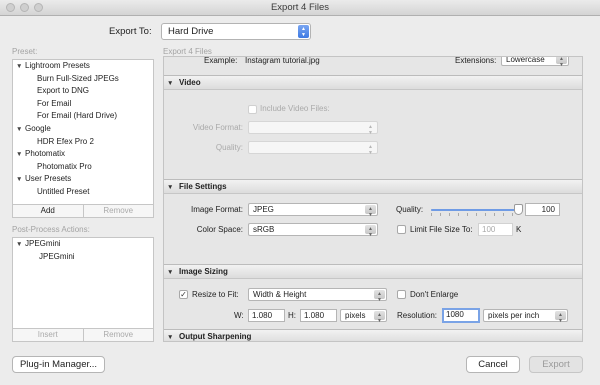 The height and width of the screenshot is (385, 600). Describe the element at coordinates (252, 109) in the screenshot. I see `include-video-checkbox` at that location.